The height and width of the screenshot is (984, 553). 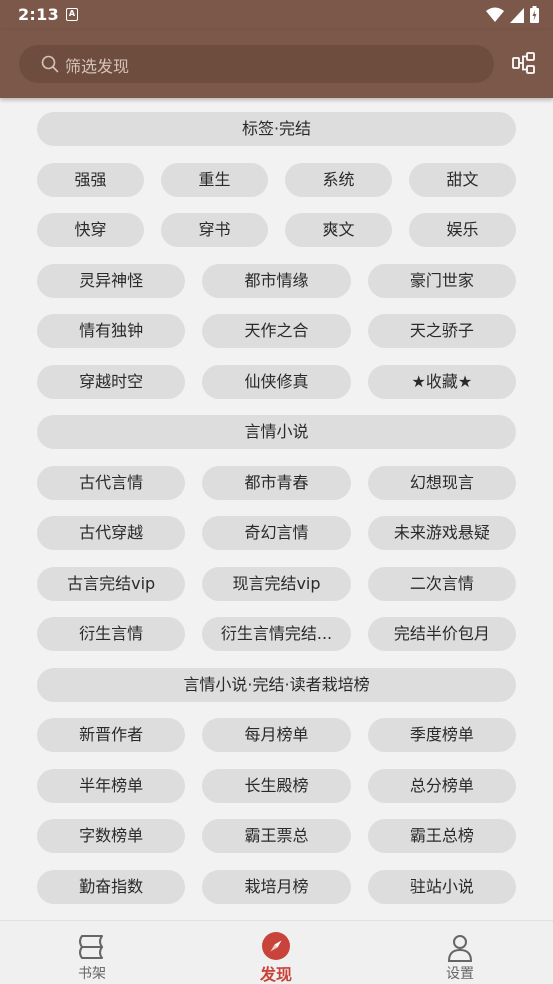 What do you see at coordinates (38, 14) in the screenshot?
I see `status-time: 2:13` at bounding box center [38, 14].